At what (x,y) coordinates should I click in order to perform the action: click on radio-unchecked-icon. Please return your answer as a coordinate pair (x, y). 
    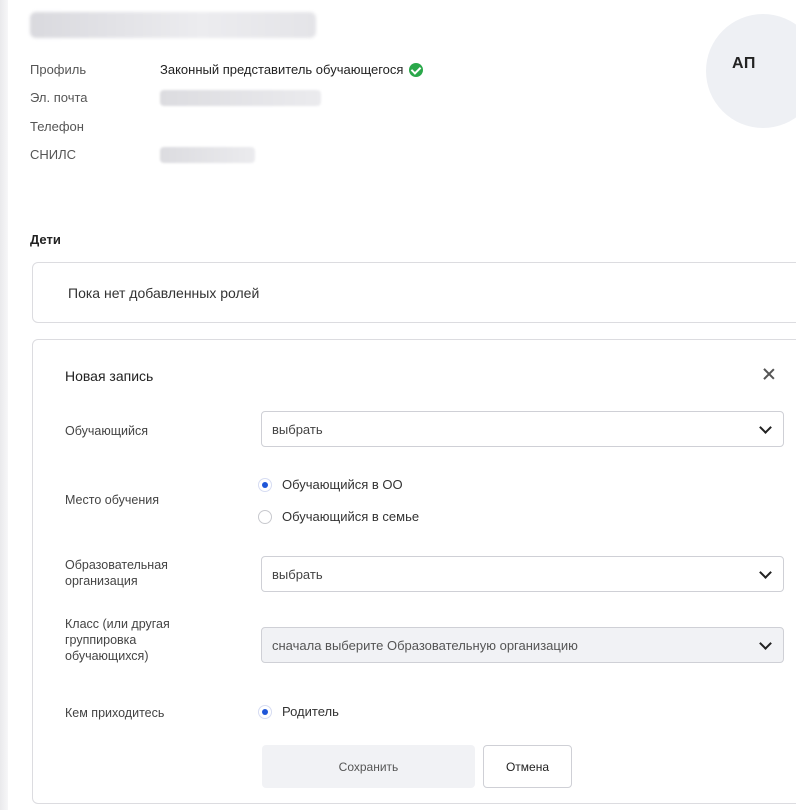
    Looking at the image, I should click on (265, 516).